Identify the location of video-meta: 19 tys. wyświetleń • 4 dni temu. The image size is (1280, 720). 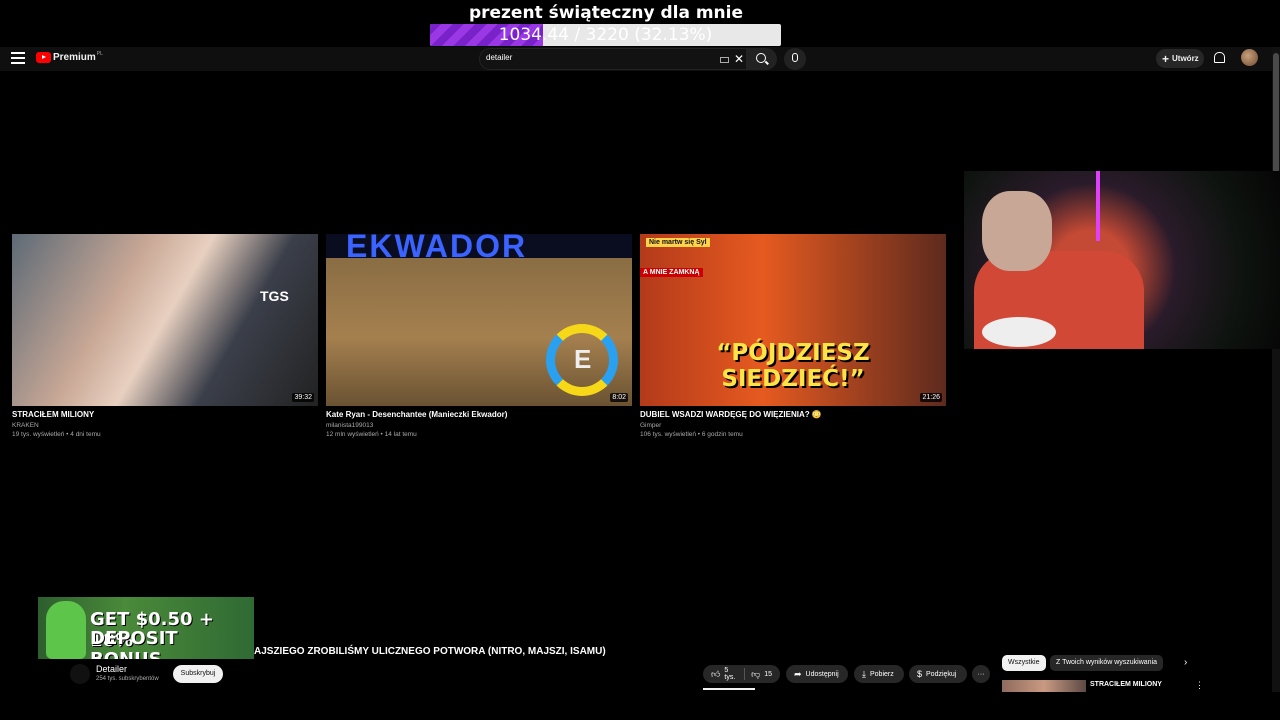
(56, 434).